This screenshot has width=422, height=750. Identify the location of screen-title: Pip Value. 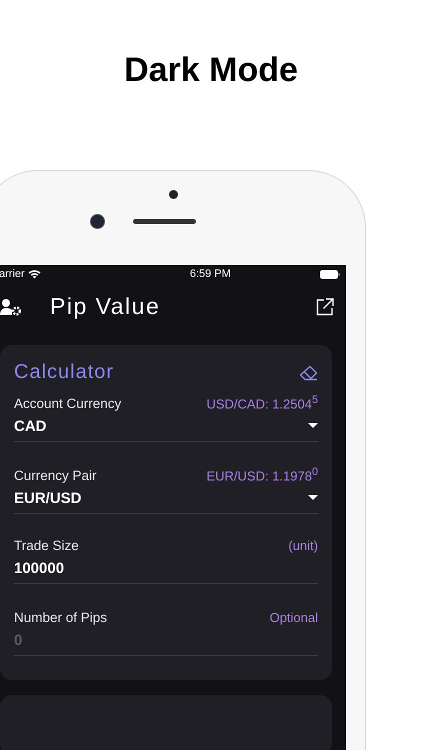
(106, 306).